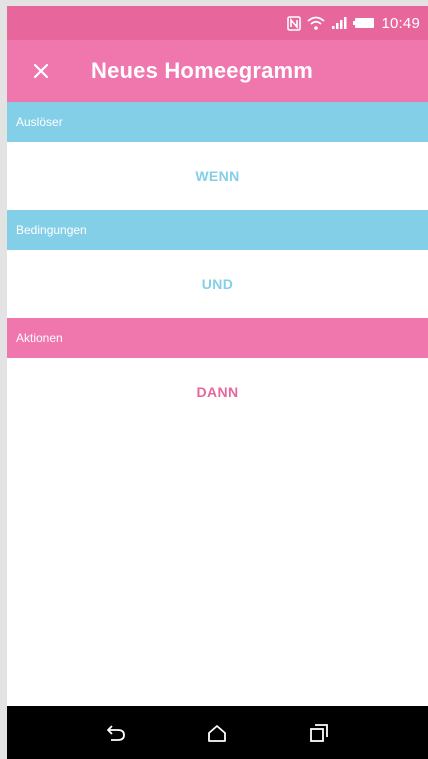 The width and height of the screenshot is (428, 759). What do you see at coordinates (202, 70) in the screenshot?
I see `page-title: Neues Homeegramm` at bounding box center [202, 70].